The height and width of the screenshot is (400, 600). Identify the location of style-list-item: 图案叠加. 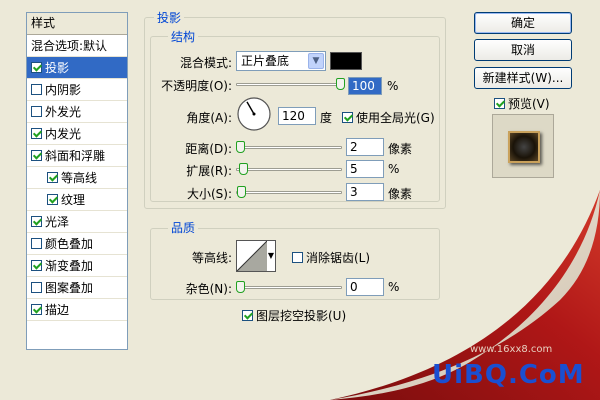
(77, 288).